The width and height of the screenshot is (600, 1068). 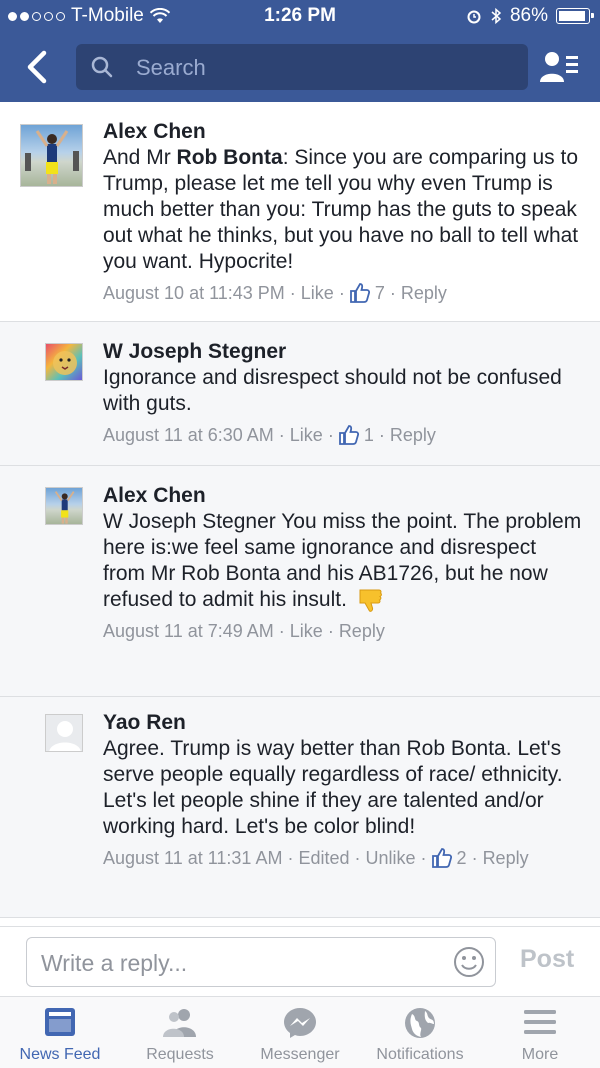 What do you see at coordinates (342, 352) in the screenshot?
I see `comment-author: W Joseph Stegner` at bounding box center [342, 352].